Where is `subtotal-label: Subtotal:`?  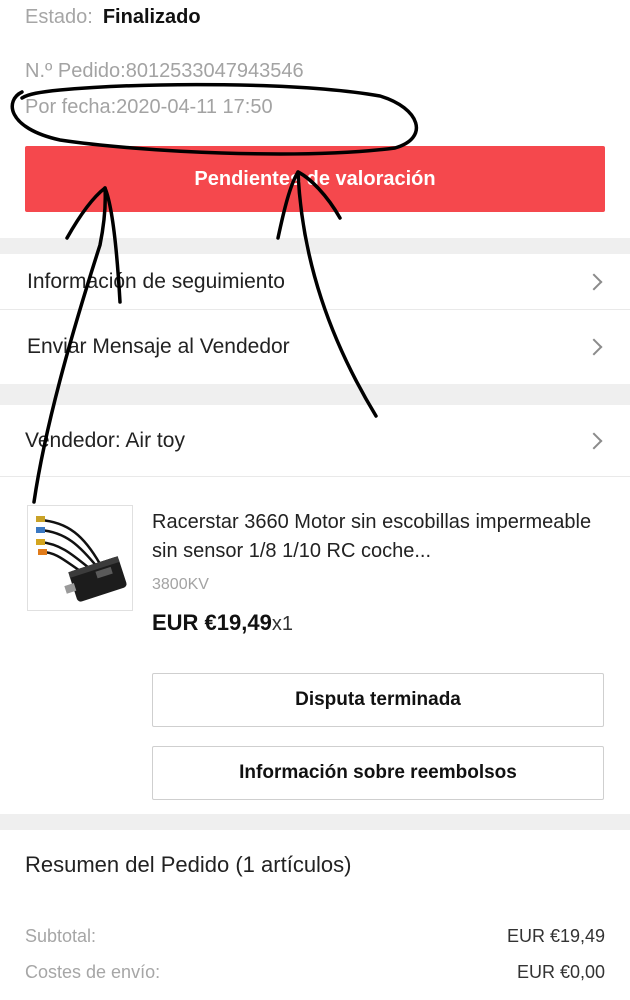 subtotal-label: Subtotal: is located at coordinates (61, 936).